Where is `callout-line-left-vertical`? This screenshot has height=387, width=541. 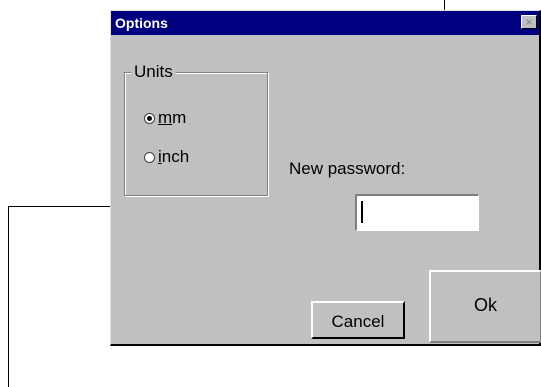
callout-line-left-vertical is located at coordinates (8, 296).